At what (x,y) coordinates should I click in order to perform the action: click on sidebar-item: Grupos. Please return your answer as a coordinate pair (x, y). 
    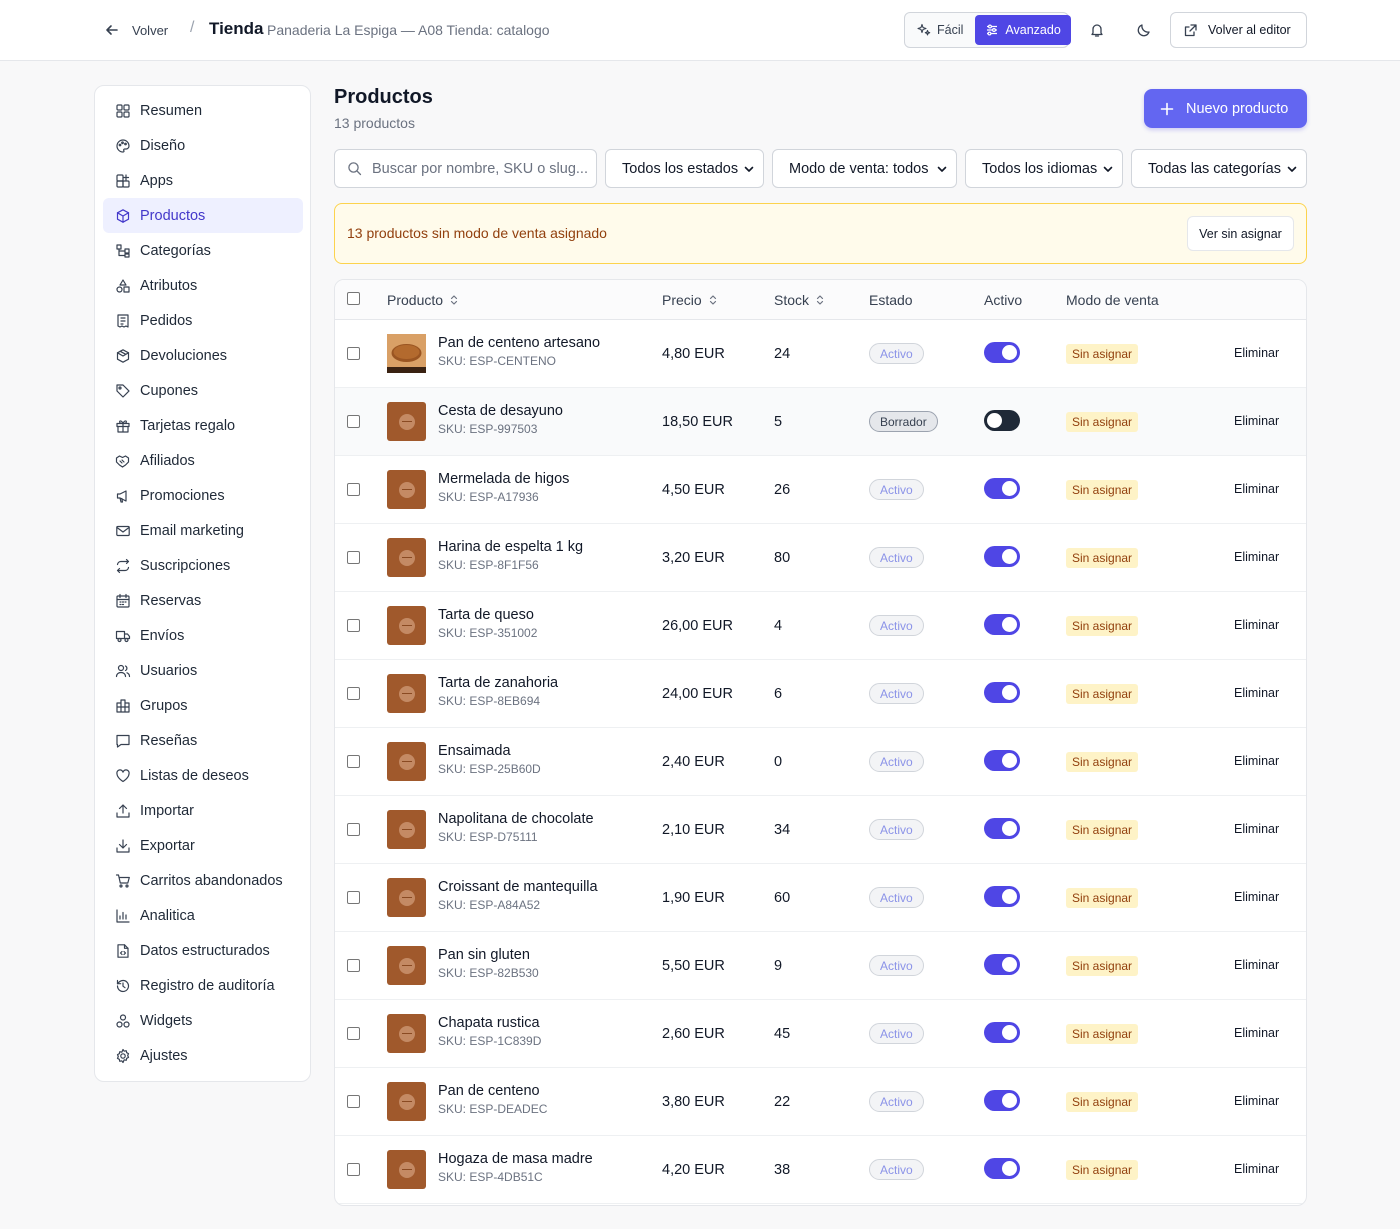
    Looking at the image, I should click on (203, 705).